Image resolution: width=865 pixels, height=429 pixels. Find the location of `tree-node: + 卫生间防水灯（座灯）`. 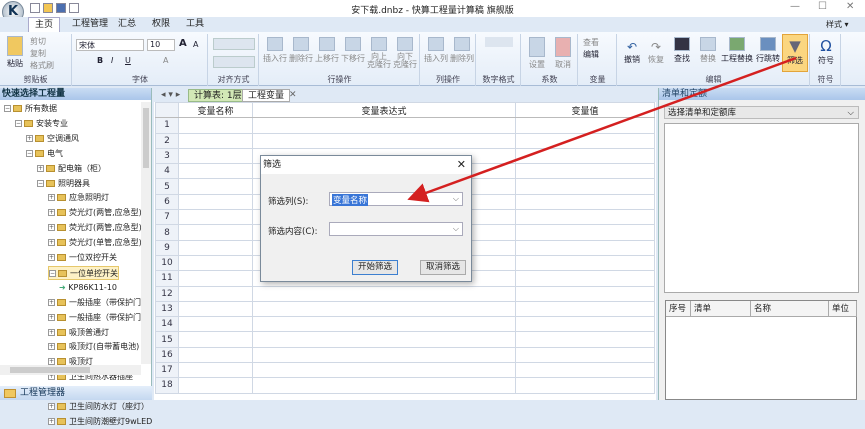

tree-node: + 卫生间防水灯（座灯） is located at coordinates (98, 407).